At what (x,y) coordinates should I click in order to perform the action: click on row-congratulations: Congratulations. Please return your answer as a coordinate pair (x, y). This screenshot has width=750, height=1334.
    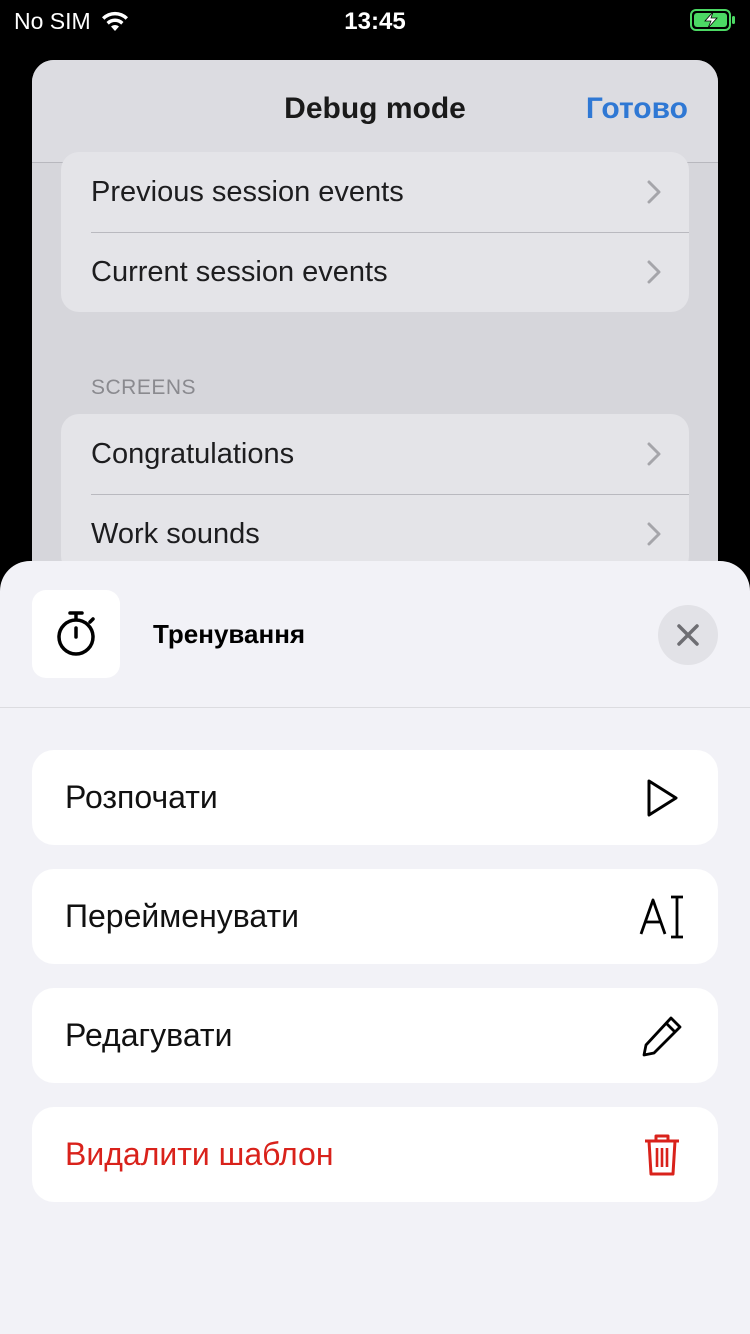
    Looking at the image, I should click on (375, 454).